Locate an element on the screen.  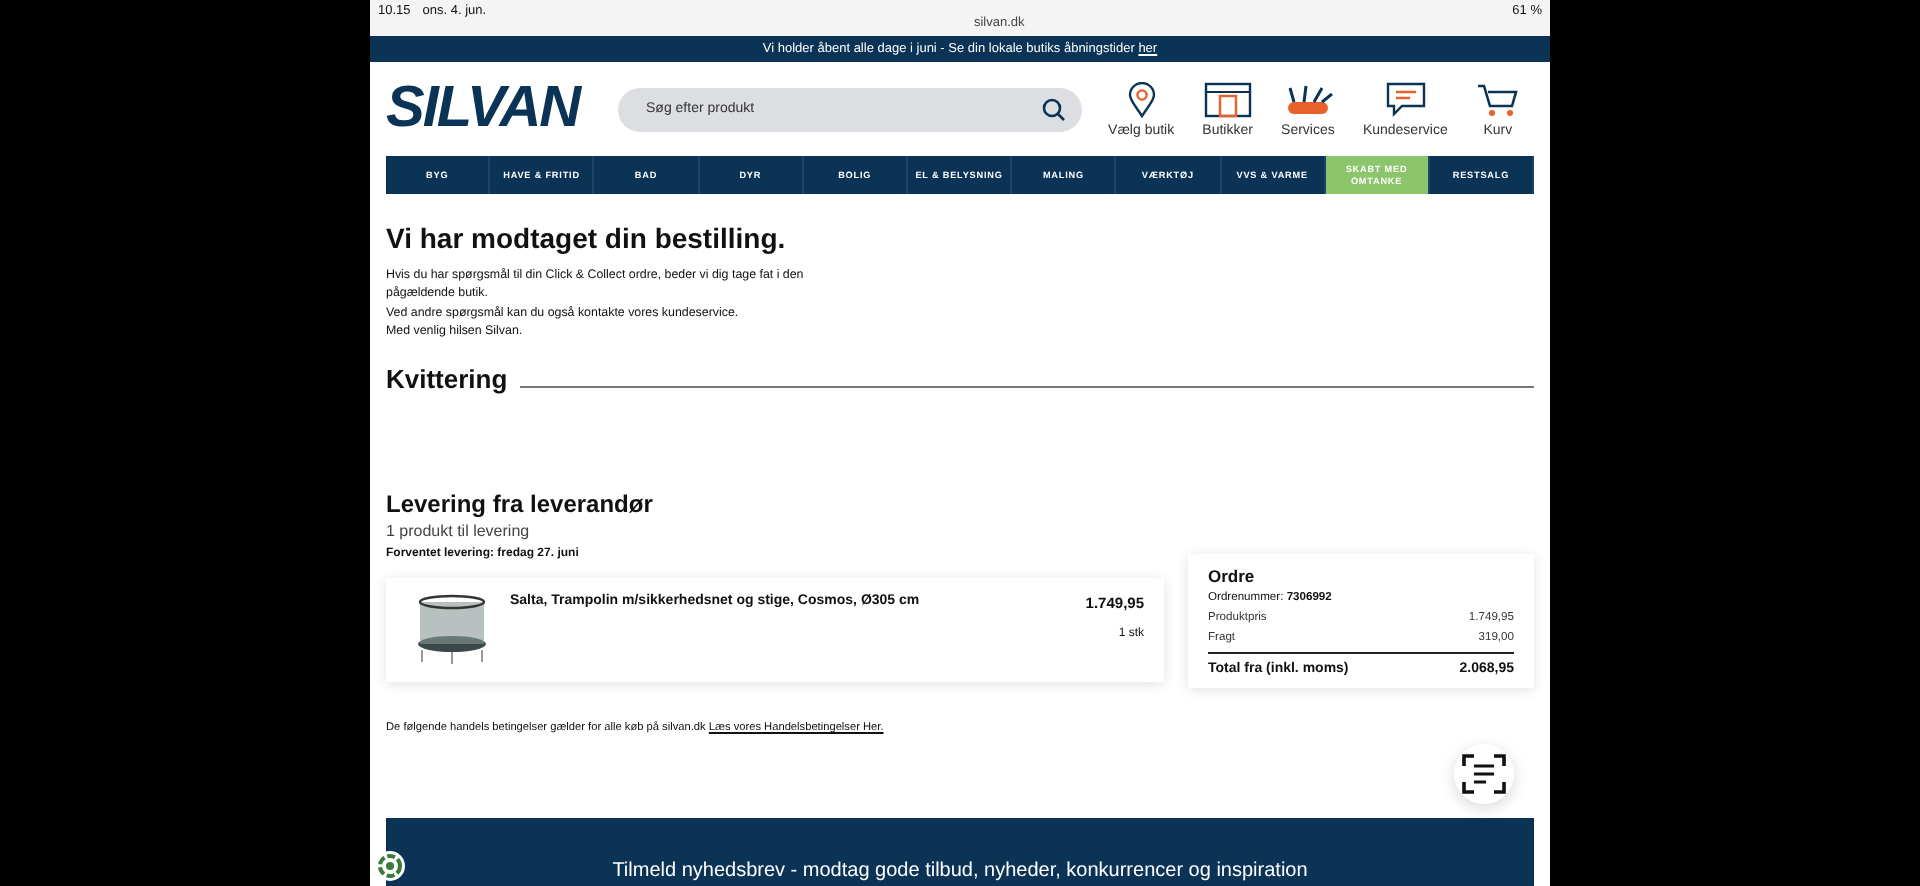
text-scan-button is located at coordinates (1484, 774).